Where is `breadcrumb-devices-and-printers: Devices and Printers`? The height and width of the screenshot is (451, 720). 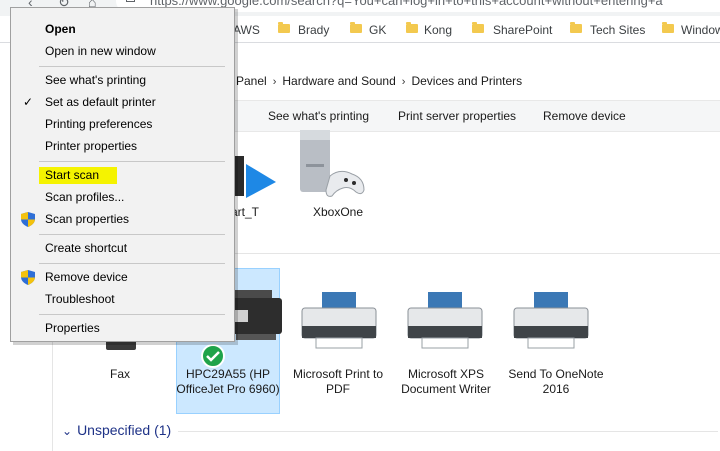
breadcrumb-devices-and-printers: Devices and Printers is located at coordinates (466, 81).